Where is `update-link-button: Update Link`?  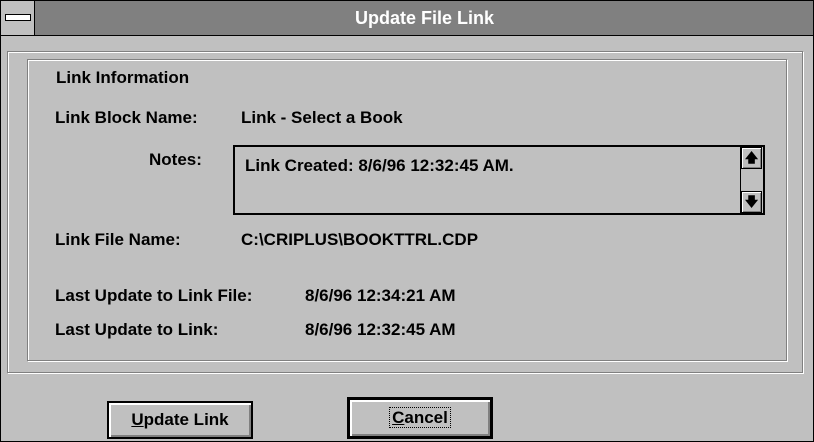
update-link-button: Update Link is located at coordinates (180, 420).